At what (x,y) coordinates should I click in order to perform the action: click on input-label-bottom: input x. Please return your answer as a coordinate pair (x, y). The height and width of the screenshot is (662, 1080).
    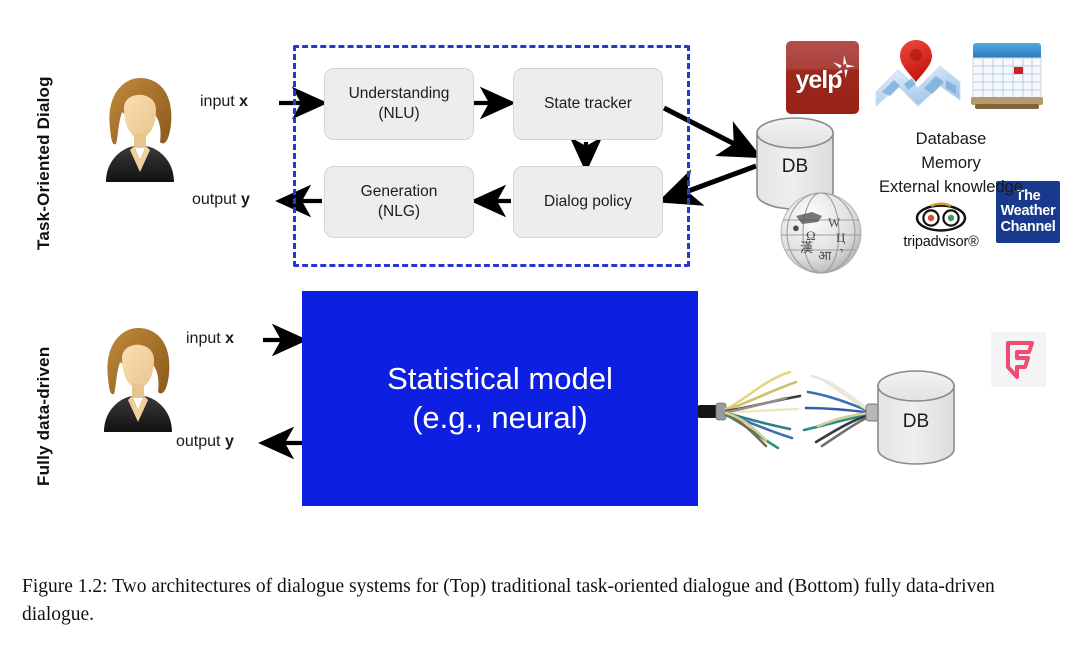
    Looking at the image, I should click on (210, 338).